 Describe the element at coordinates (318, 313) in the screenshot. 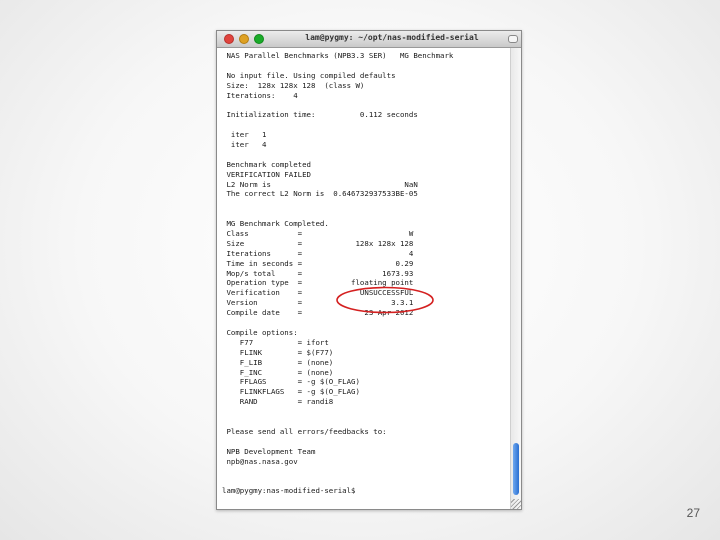

I see `terminal-line: Compile date = 23 Apr 2012` at that location.